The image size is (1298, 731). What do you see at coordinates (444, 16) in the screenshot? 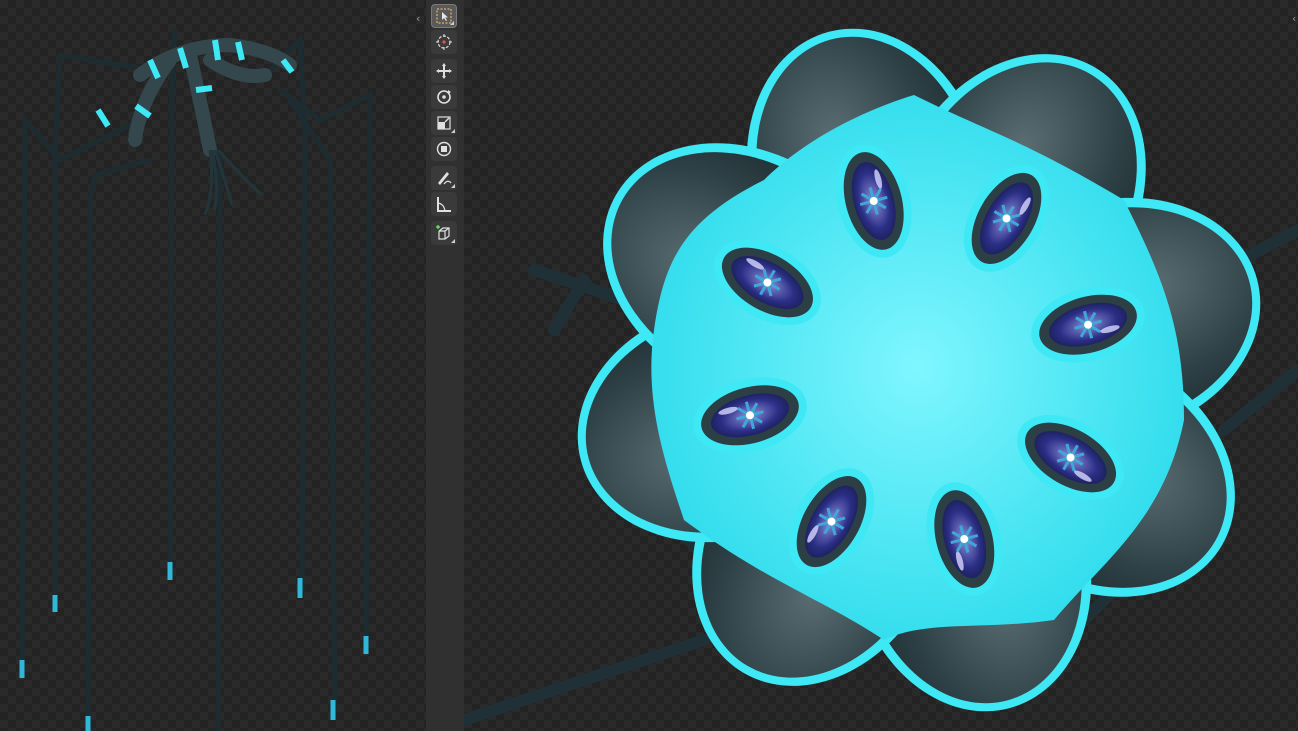
I see `select-box-tool` at bounding box center [444, 16].